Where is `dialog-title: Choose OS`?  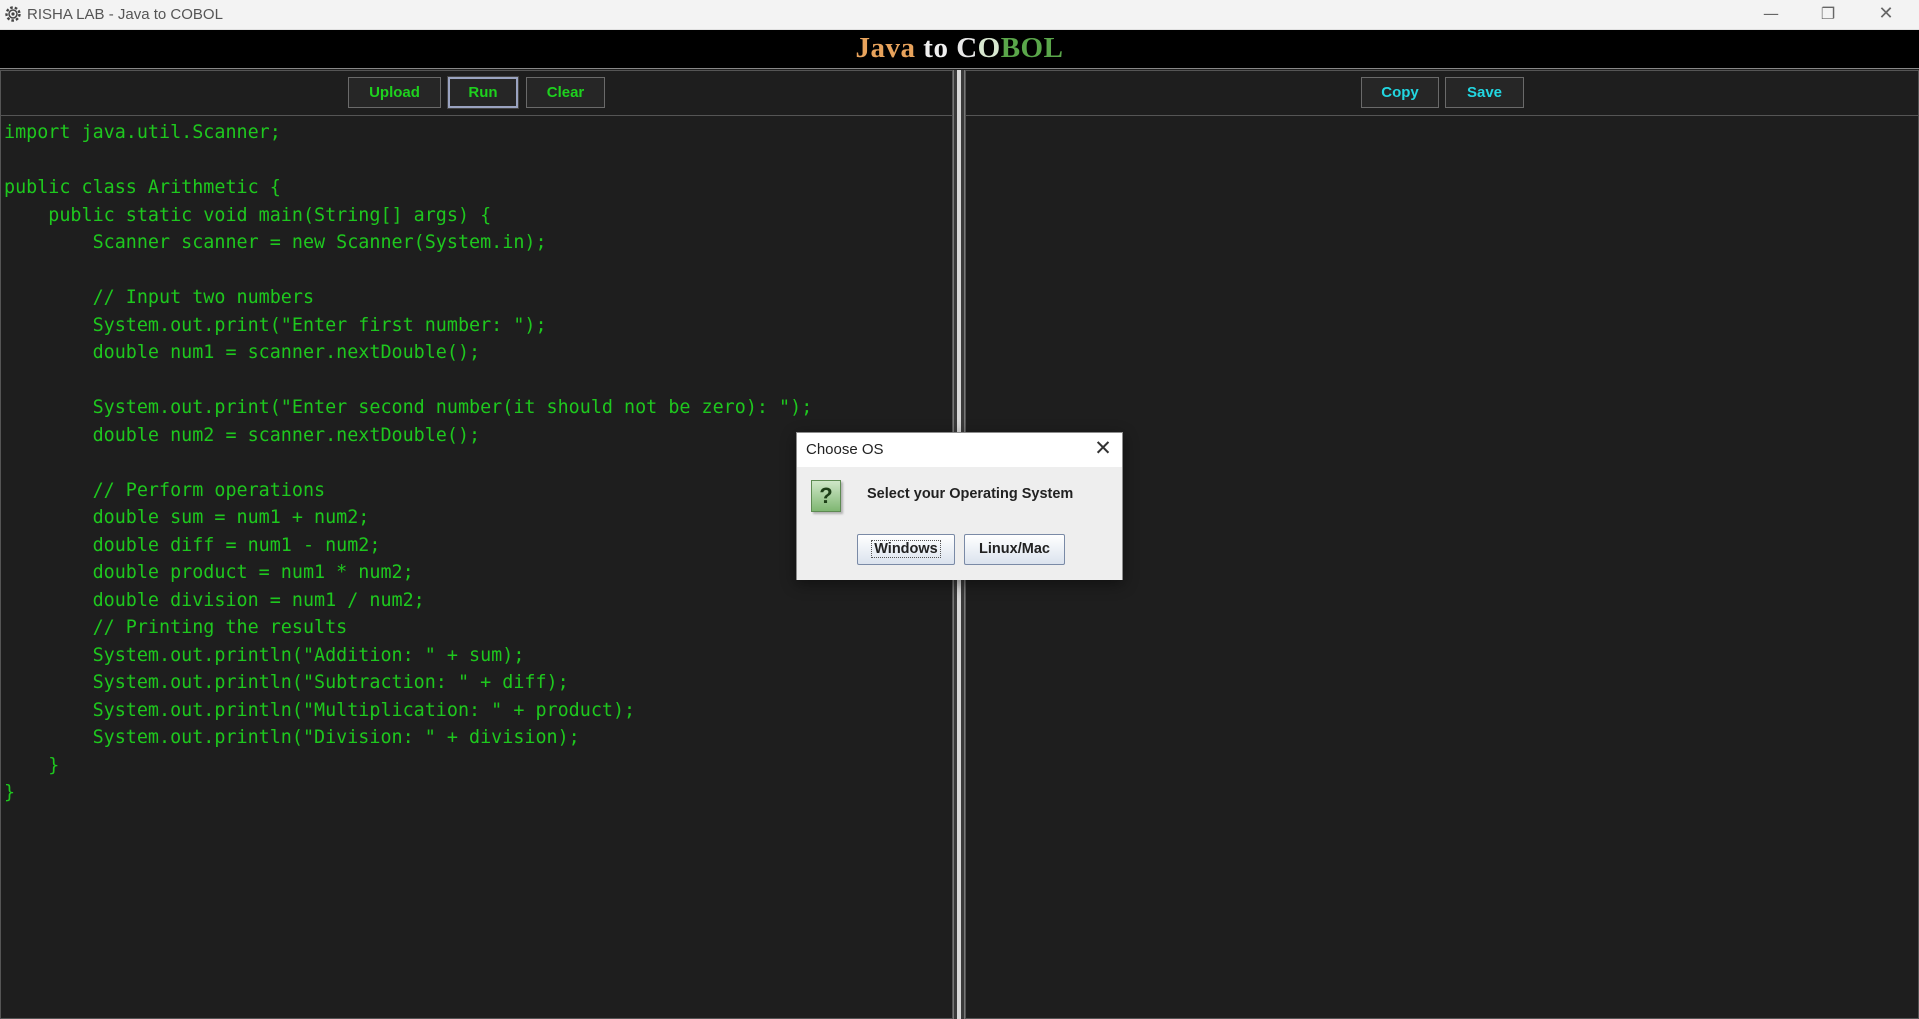
dialog-title: Choose OS is located at coordinates (845, 449).